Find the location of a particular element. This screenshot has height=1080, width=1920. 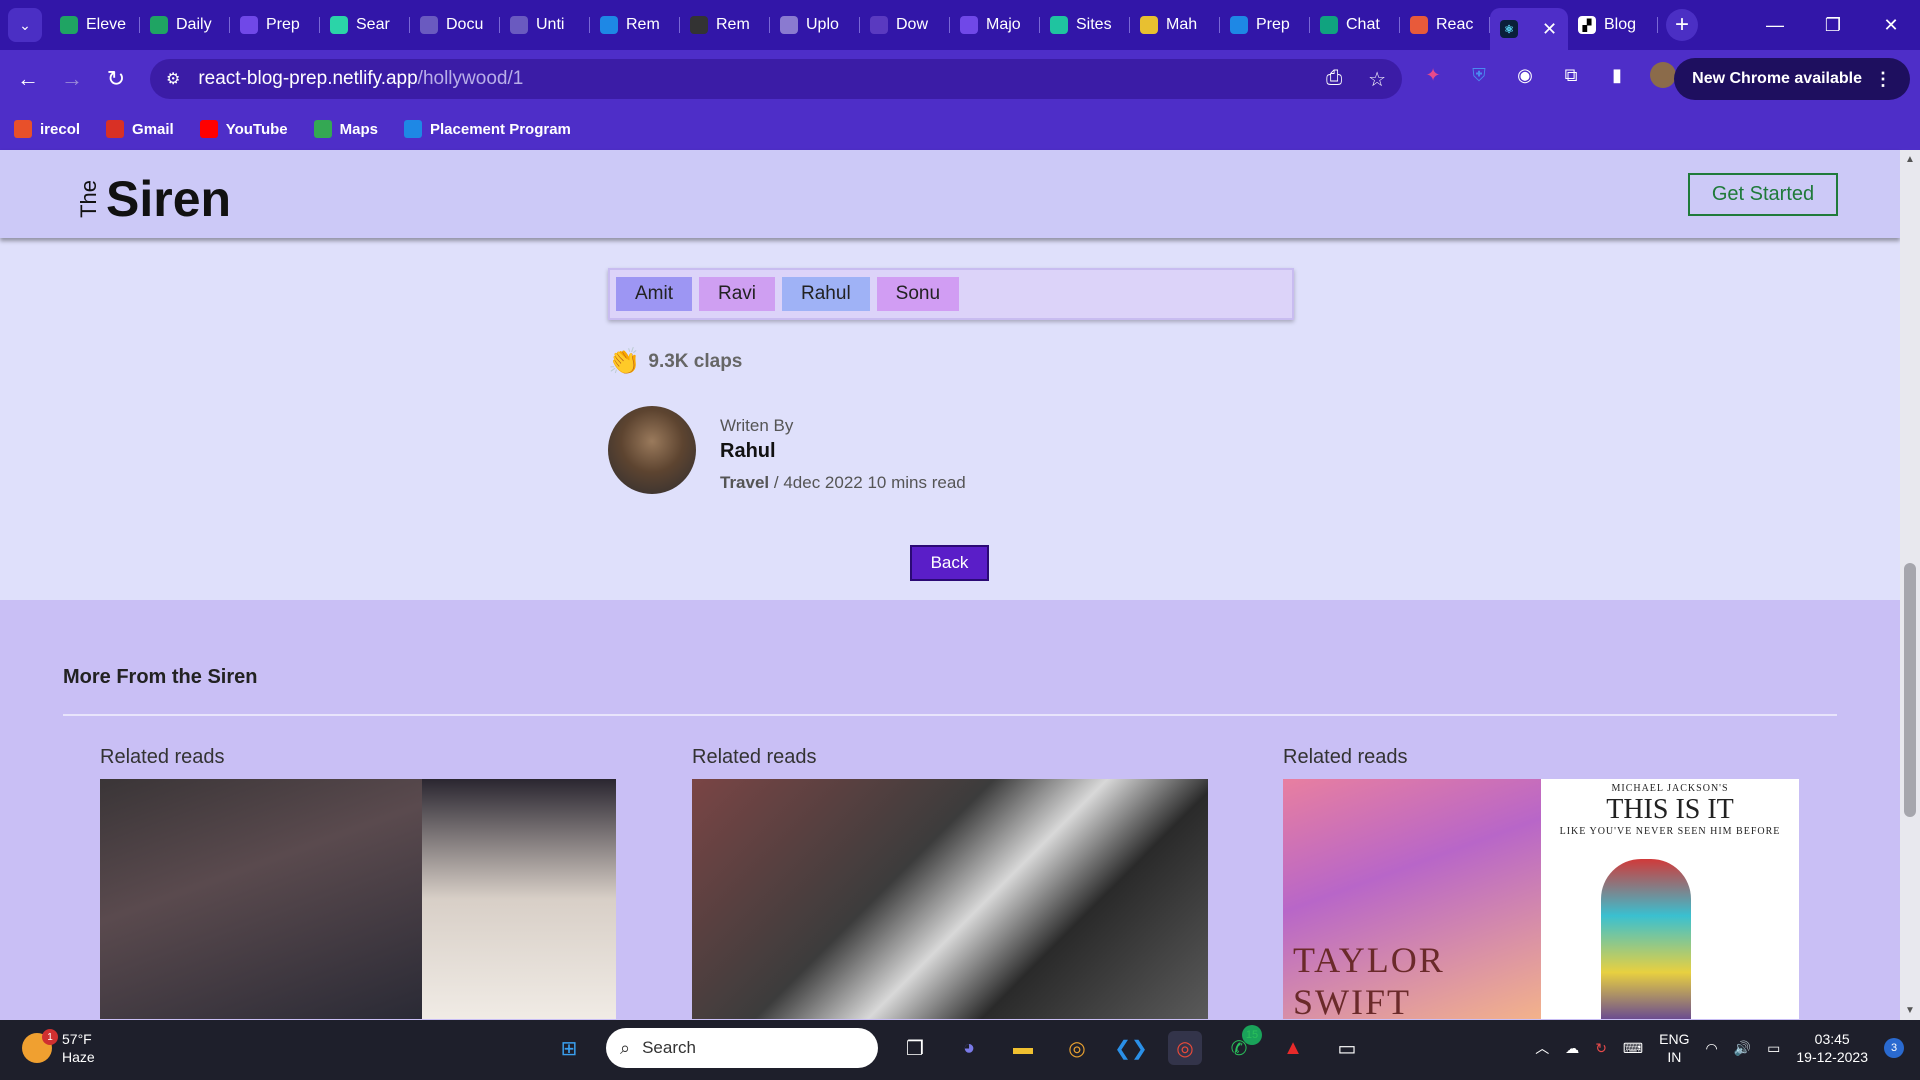

browser-tab: Docu is located at coordinates (455, 25).